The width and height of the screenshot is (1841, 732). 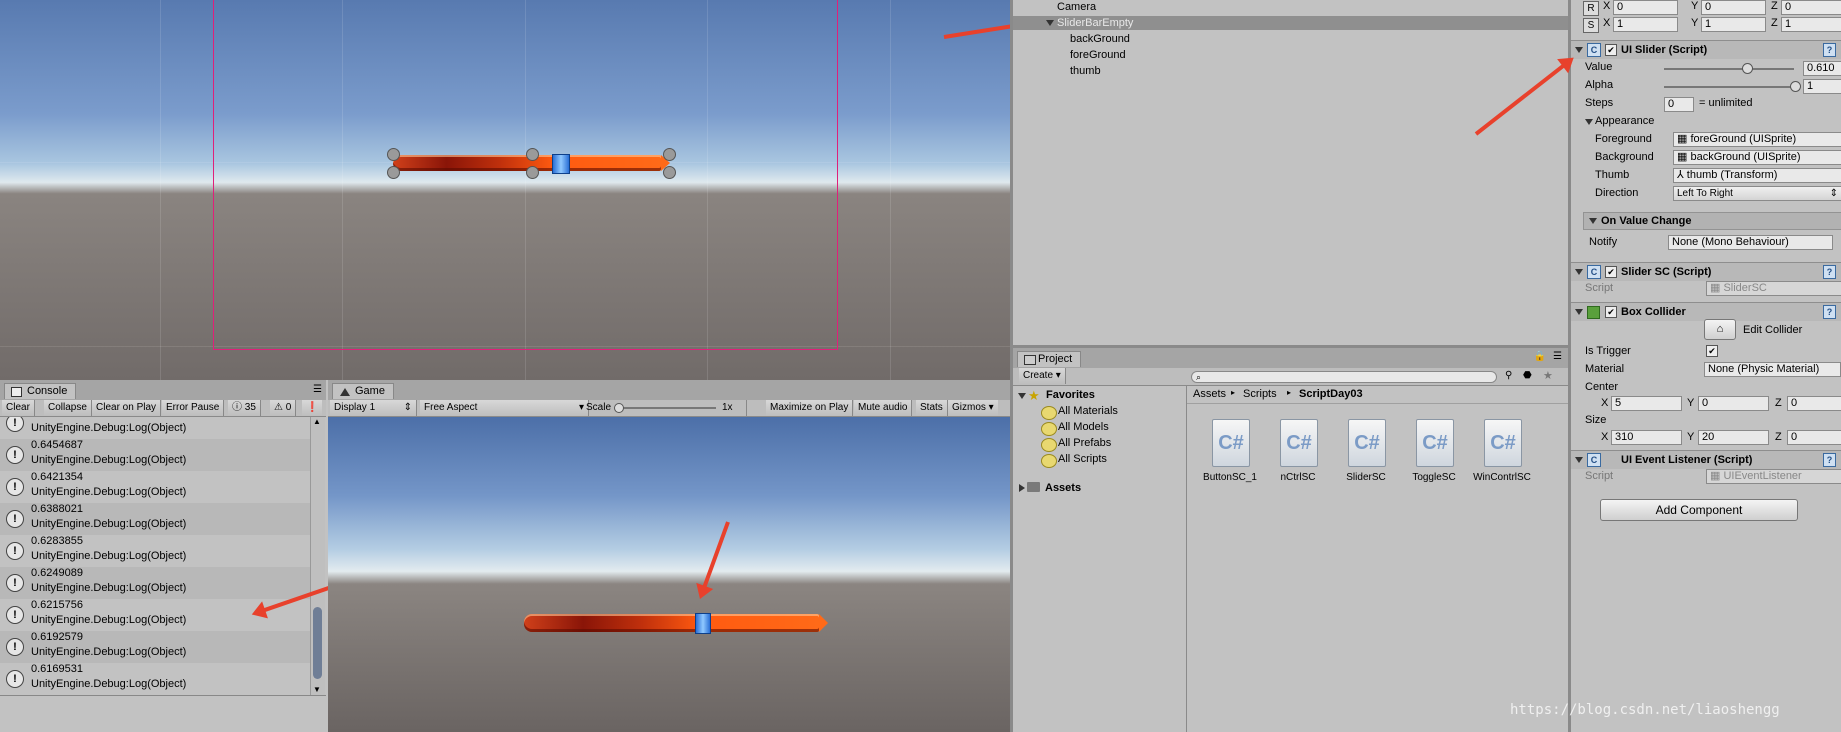 What do you see at coordinates (1042, 376) in the screenshot?
I see `create-button: Create ▾` at bounding box center [1042, 376].